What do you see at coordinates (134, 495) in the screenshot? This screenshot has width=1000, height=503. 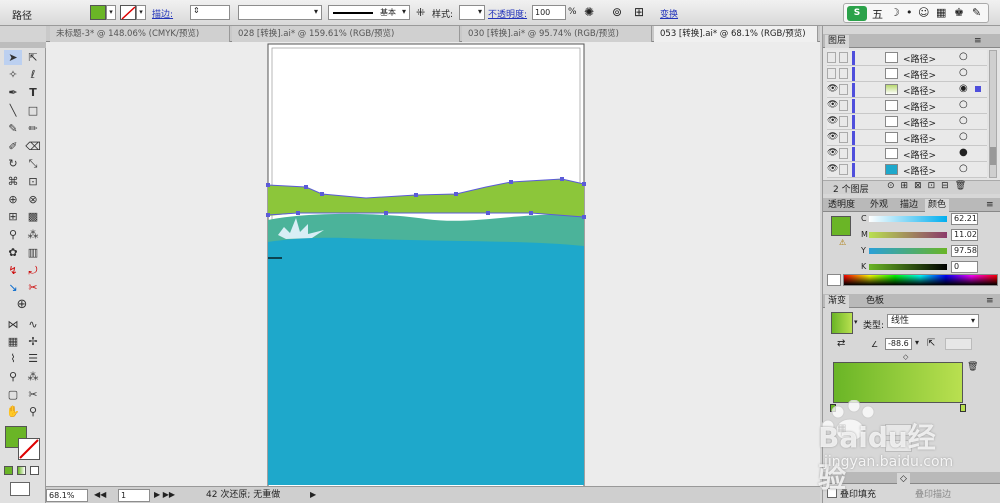 I see `page-field: 1` at bounding box center [134, 495].